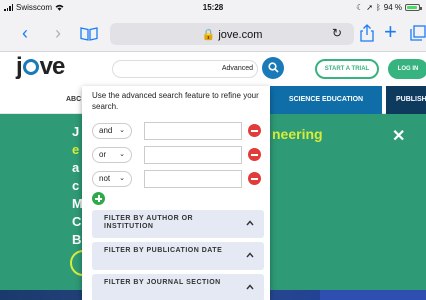  What do you see at coordinates (106, 130) in the screenshot?
I see `operator-value: and` at bounding box center [106, 130].